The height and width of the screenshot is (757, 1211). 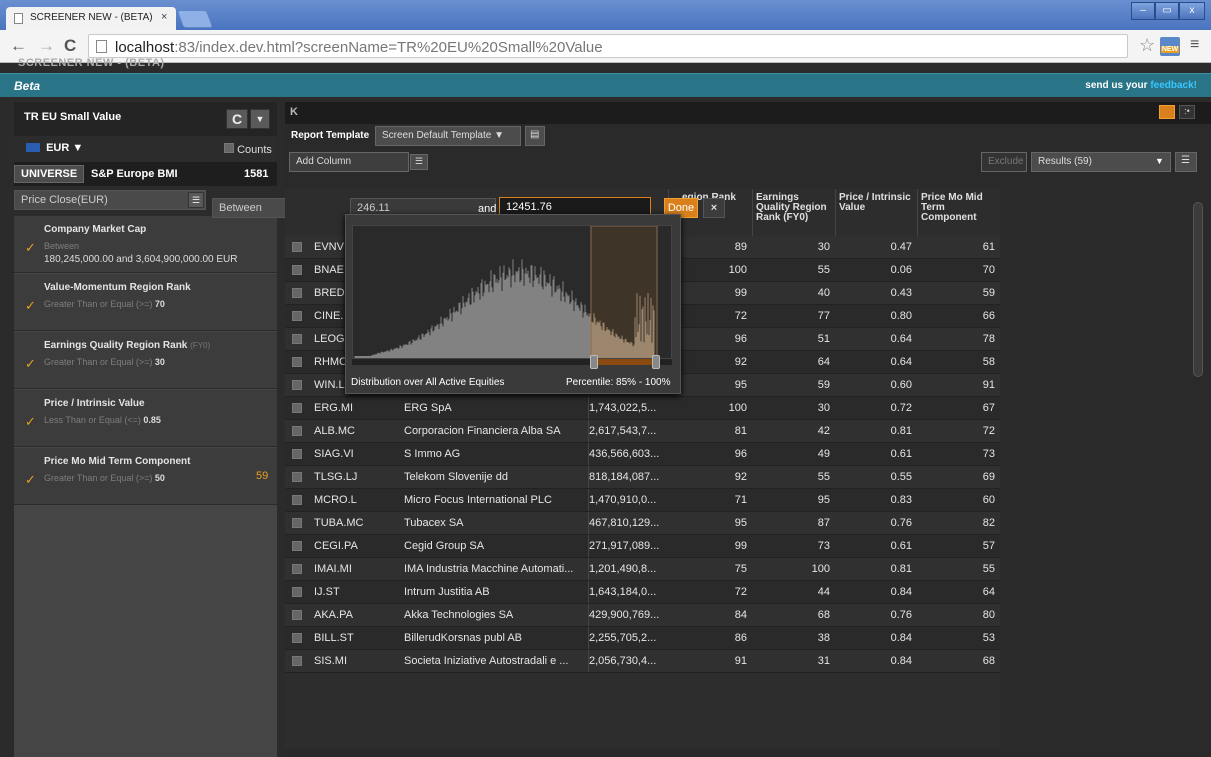 I want to click on table-cell: 73, so click(x=988, y=454).